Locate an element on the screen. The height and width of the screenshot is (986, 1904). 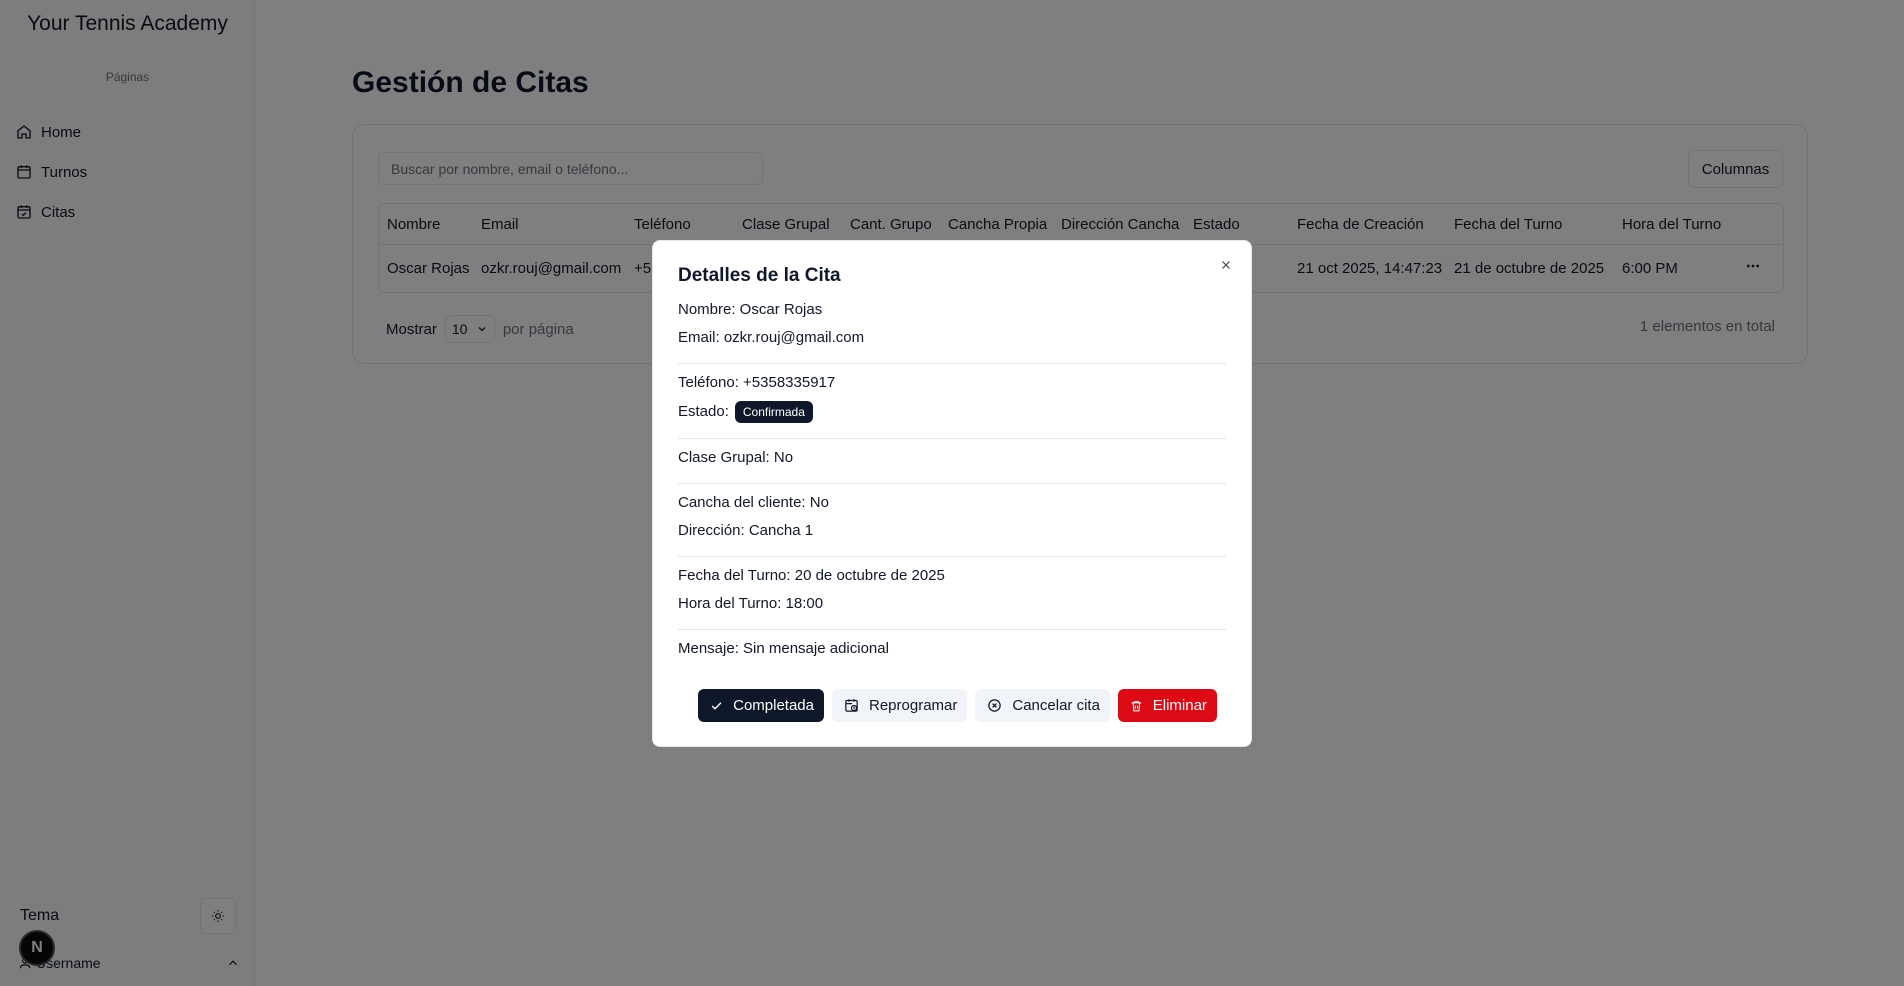
mark-completed-button: Completada is located at coordinates (761, 705).